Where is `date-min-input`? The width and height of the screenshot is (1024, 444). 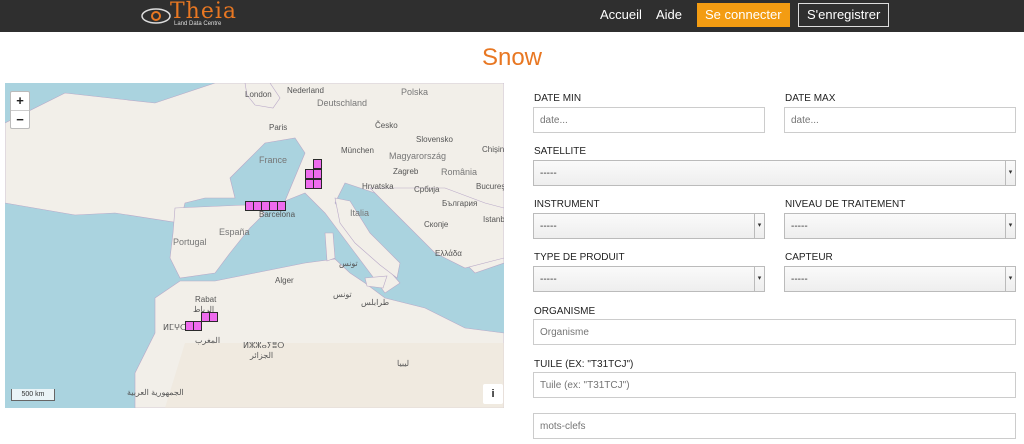
date-min-input is located at coordinates (649, 120).